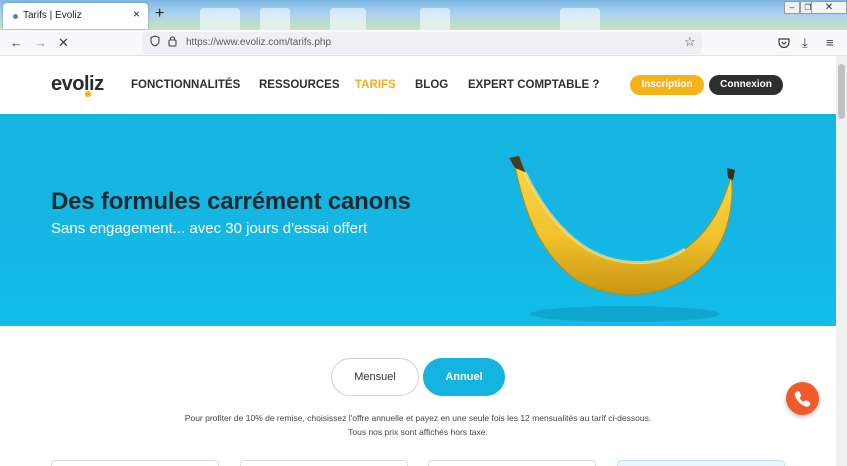 This screenshot has width=847, height=466. What do you see at coordinates (375, 85) in the screenshot?
I see `nav-tarifs: TARIFS` at bounding box center [375, 85].